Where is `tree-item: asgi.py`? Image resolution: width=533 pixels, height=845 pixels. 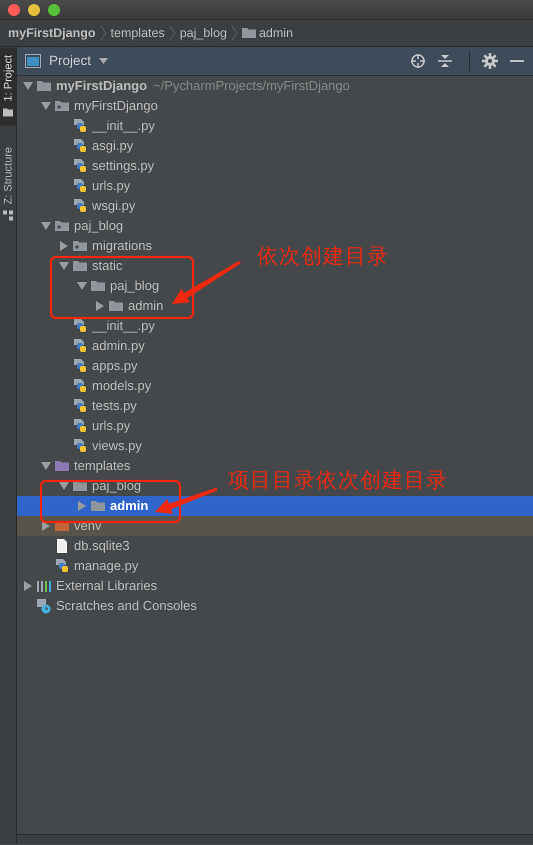
tree-item: asgi.py is located at coordinates (75, 146).